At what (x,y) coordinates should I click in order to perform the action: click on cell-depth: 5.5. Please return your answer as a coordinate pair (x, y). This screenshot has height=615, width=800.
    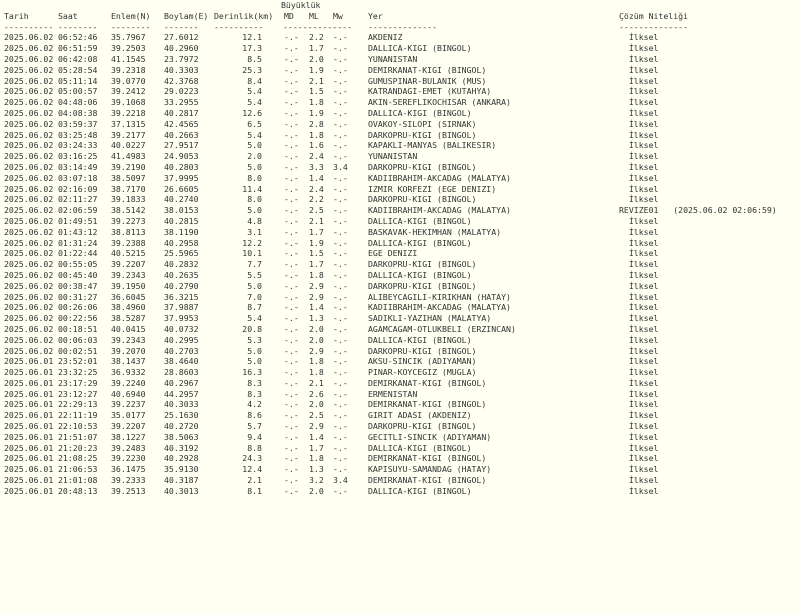
    Looking at the image, I should click on (254, 274).